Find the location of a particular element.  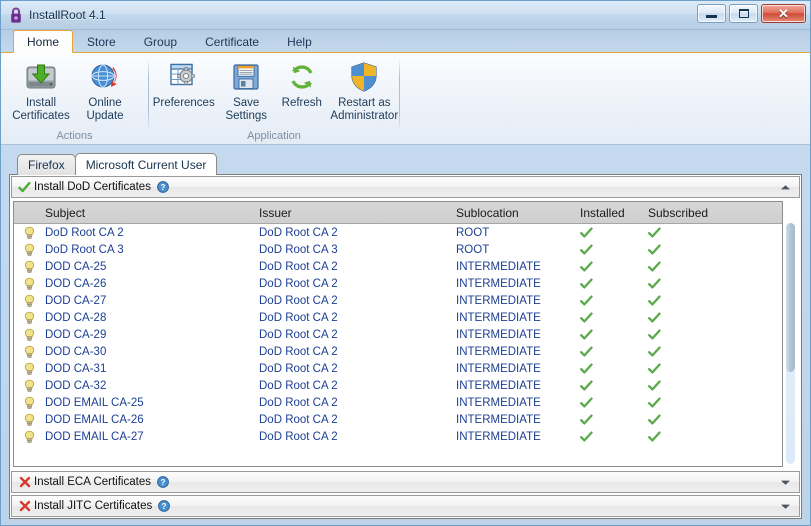

cell-subject: DOD CA-27 is located at coordinates (76, 300).